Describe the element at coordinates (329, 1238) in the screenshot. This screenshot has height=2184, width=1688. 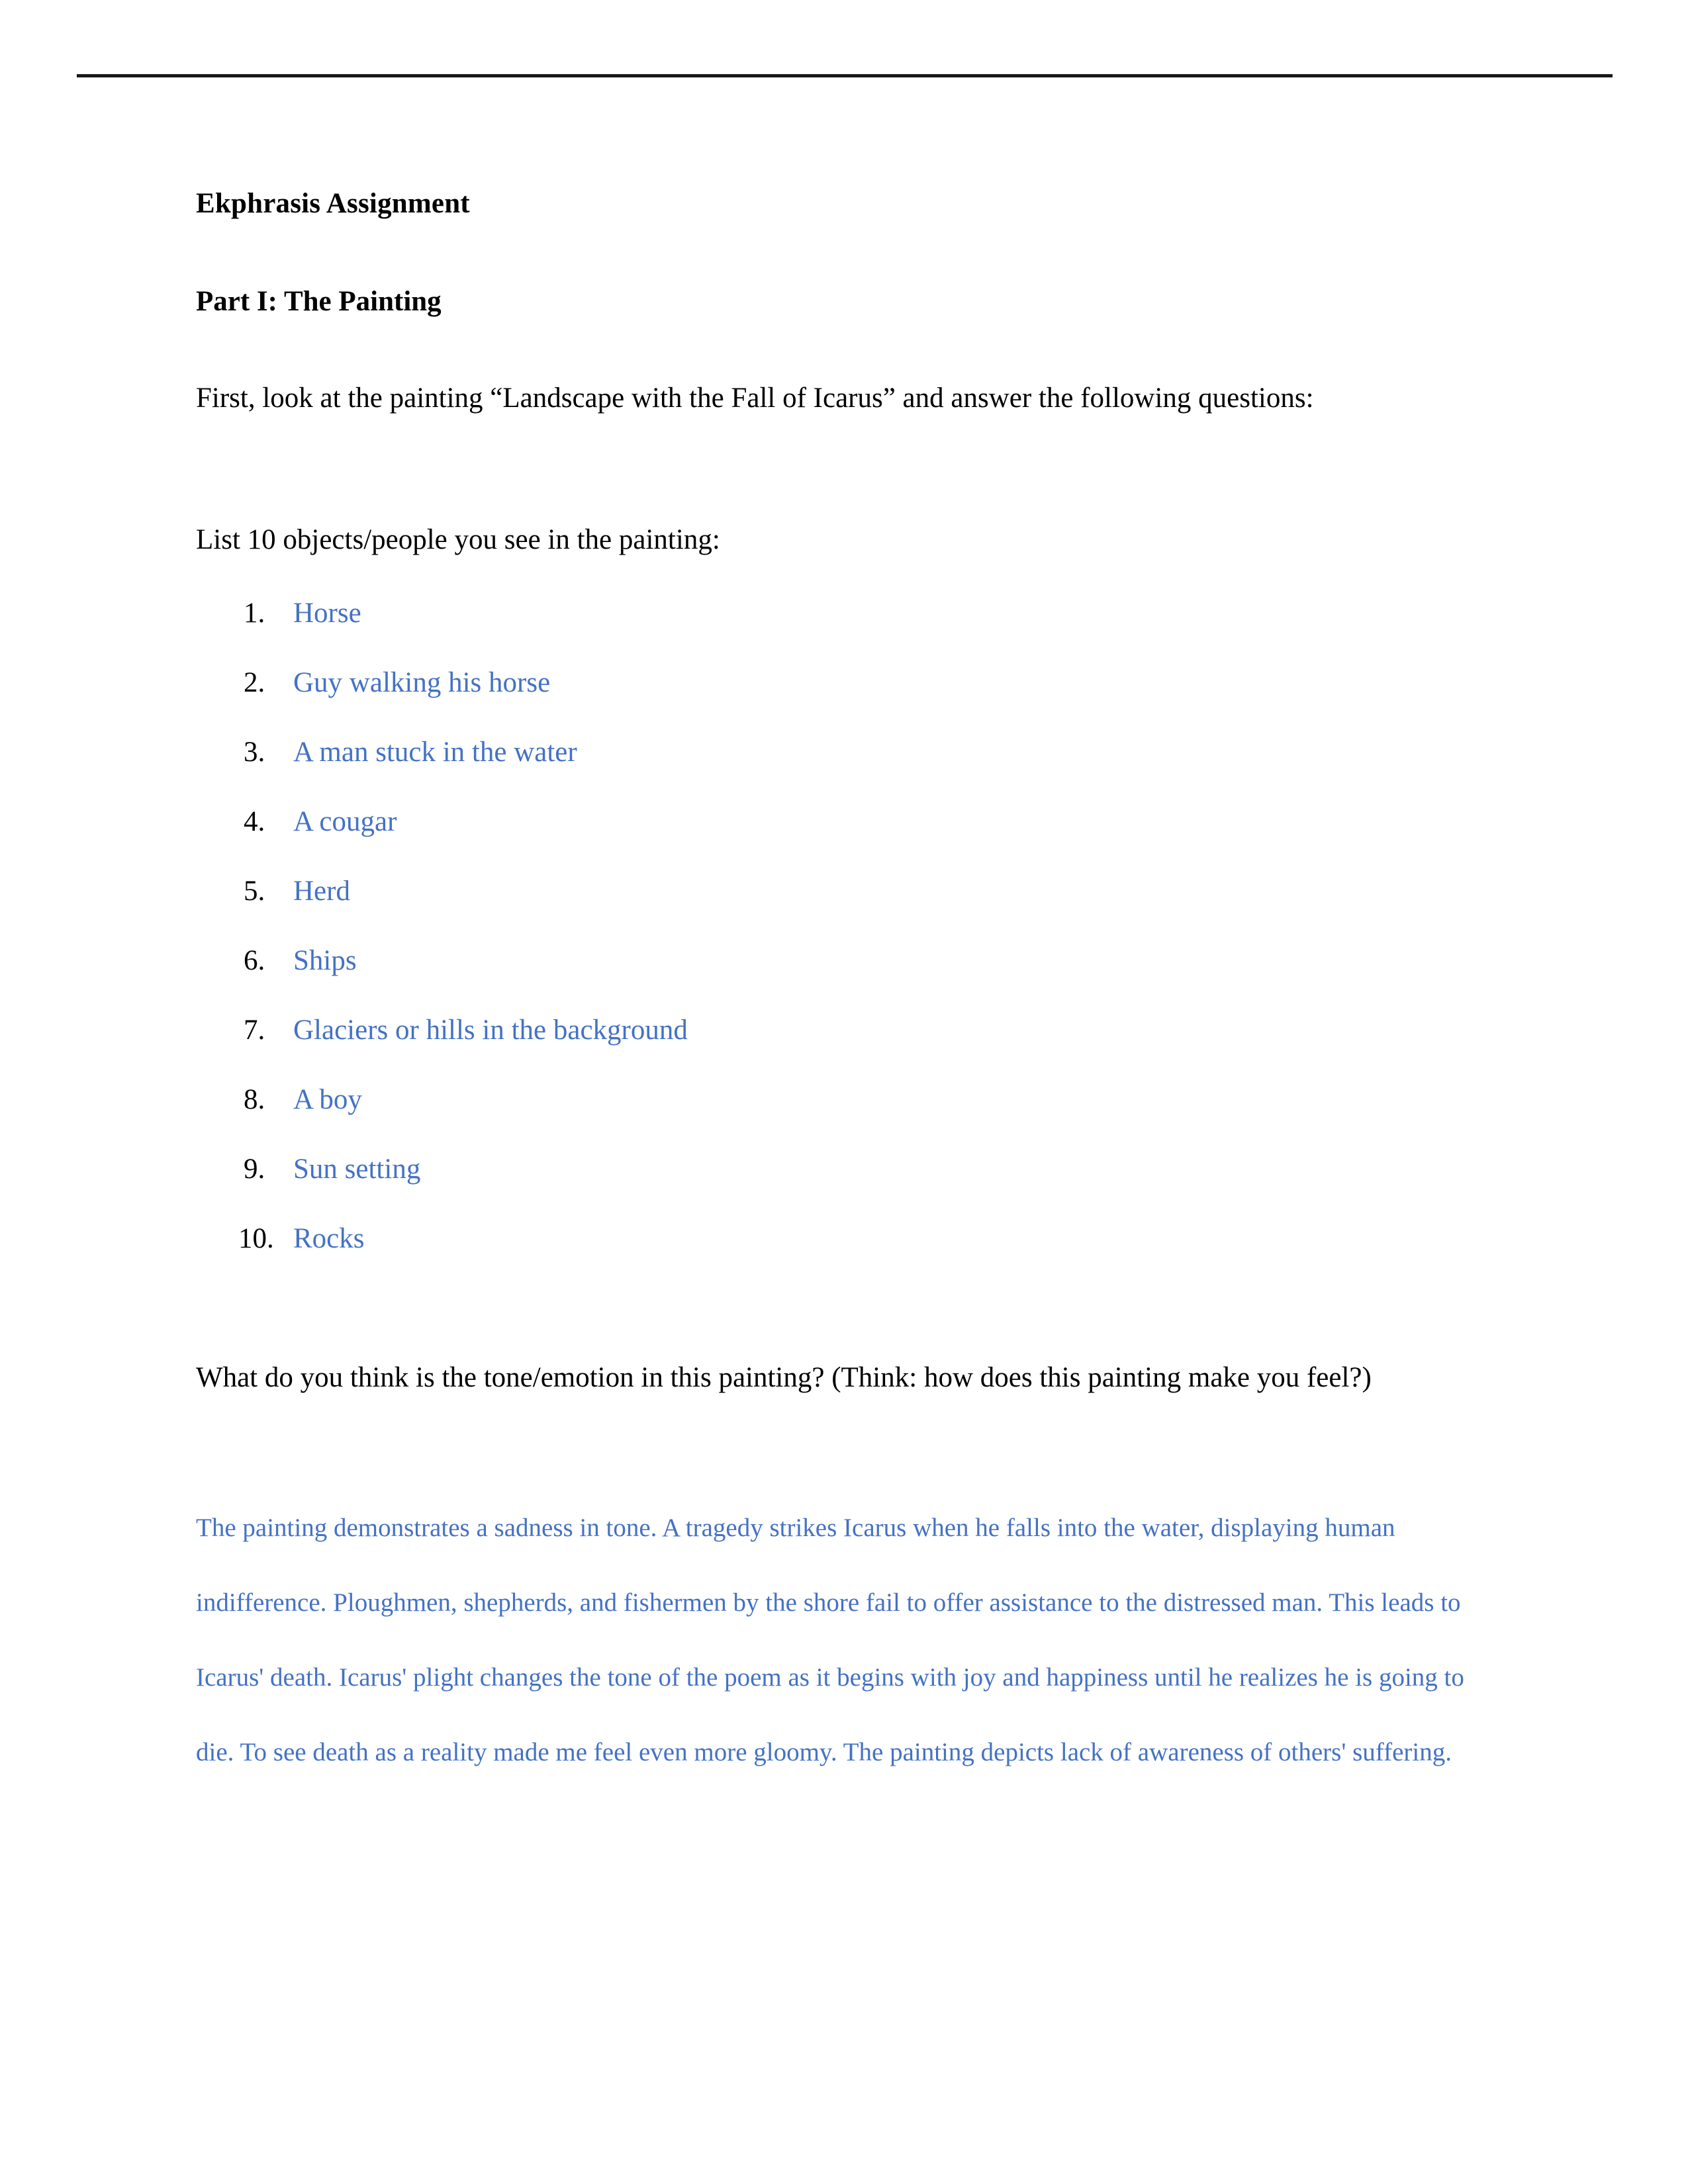
I see `list-item-label: Rocks` at that location.